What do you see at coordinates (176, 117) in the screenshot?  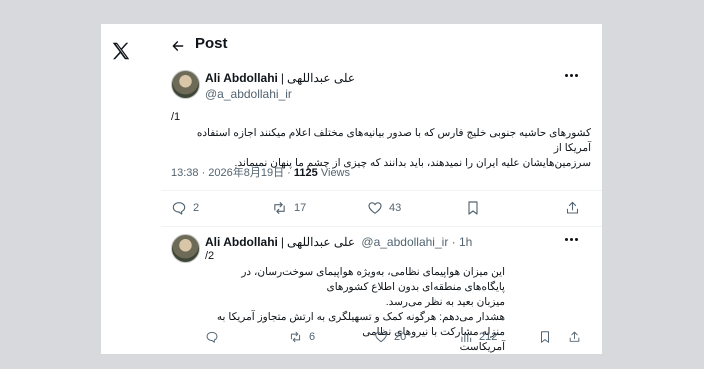 I see `thread-number: /1` at bounding box center [176, 117].